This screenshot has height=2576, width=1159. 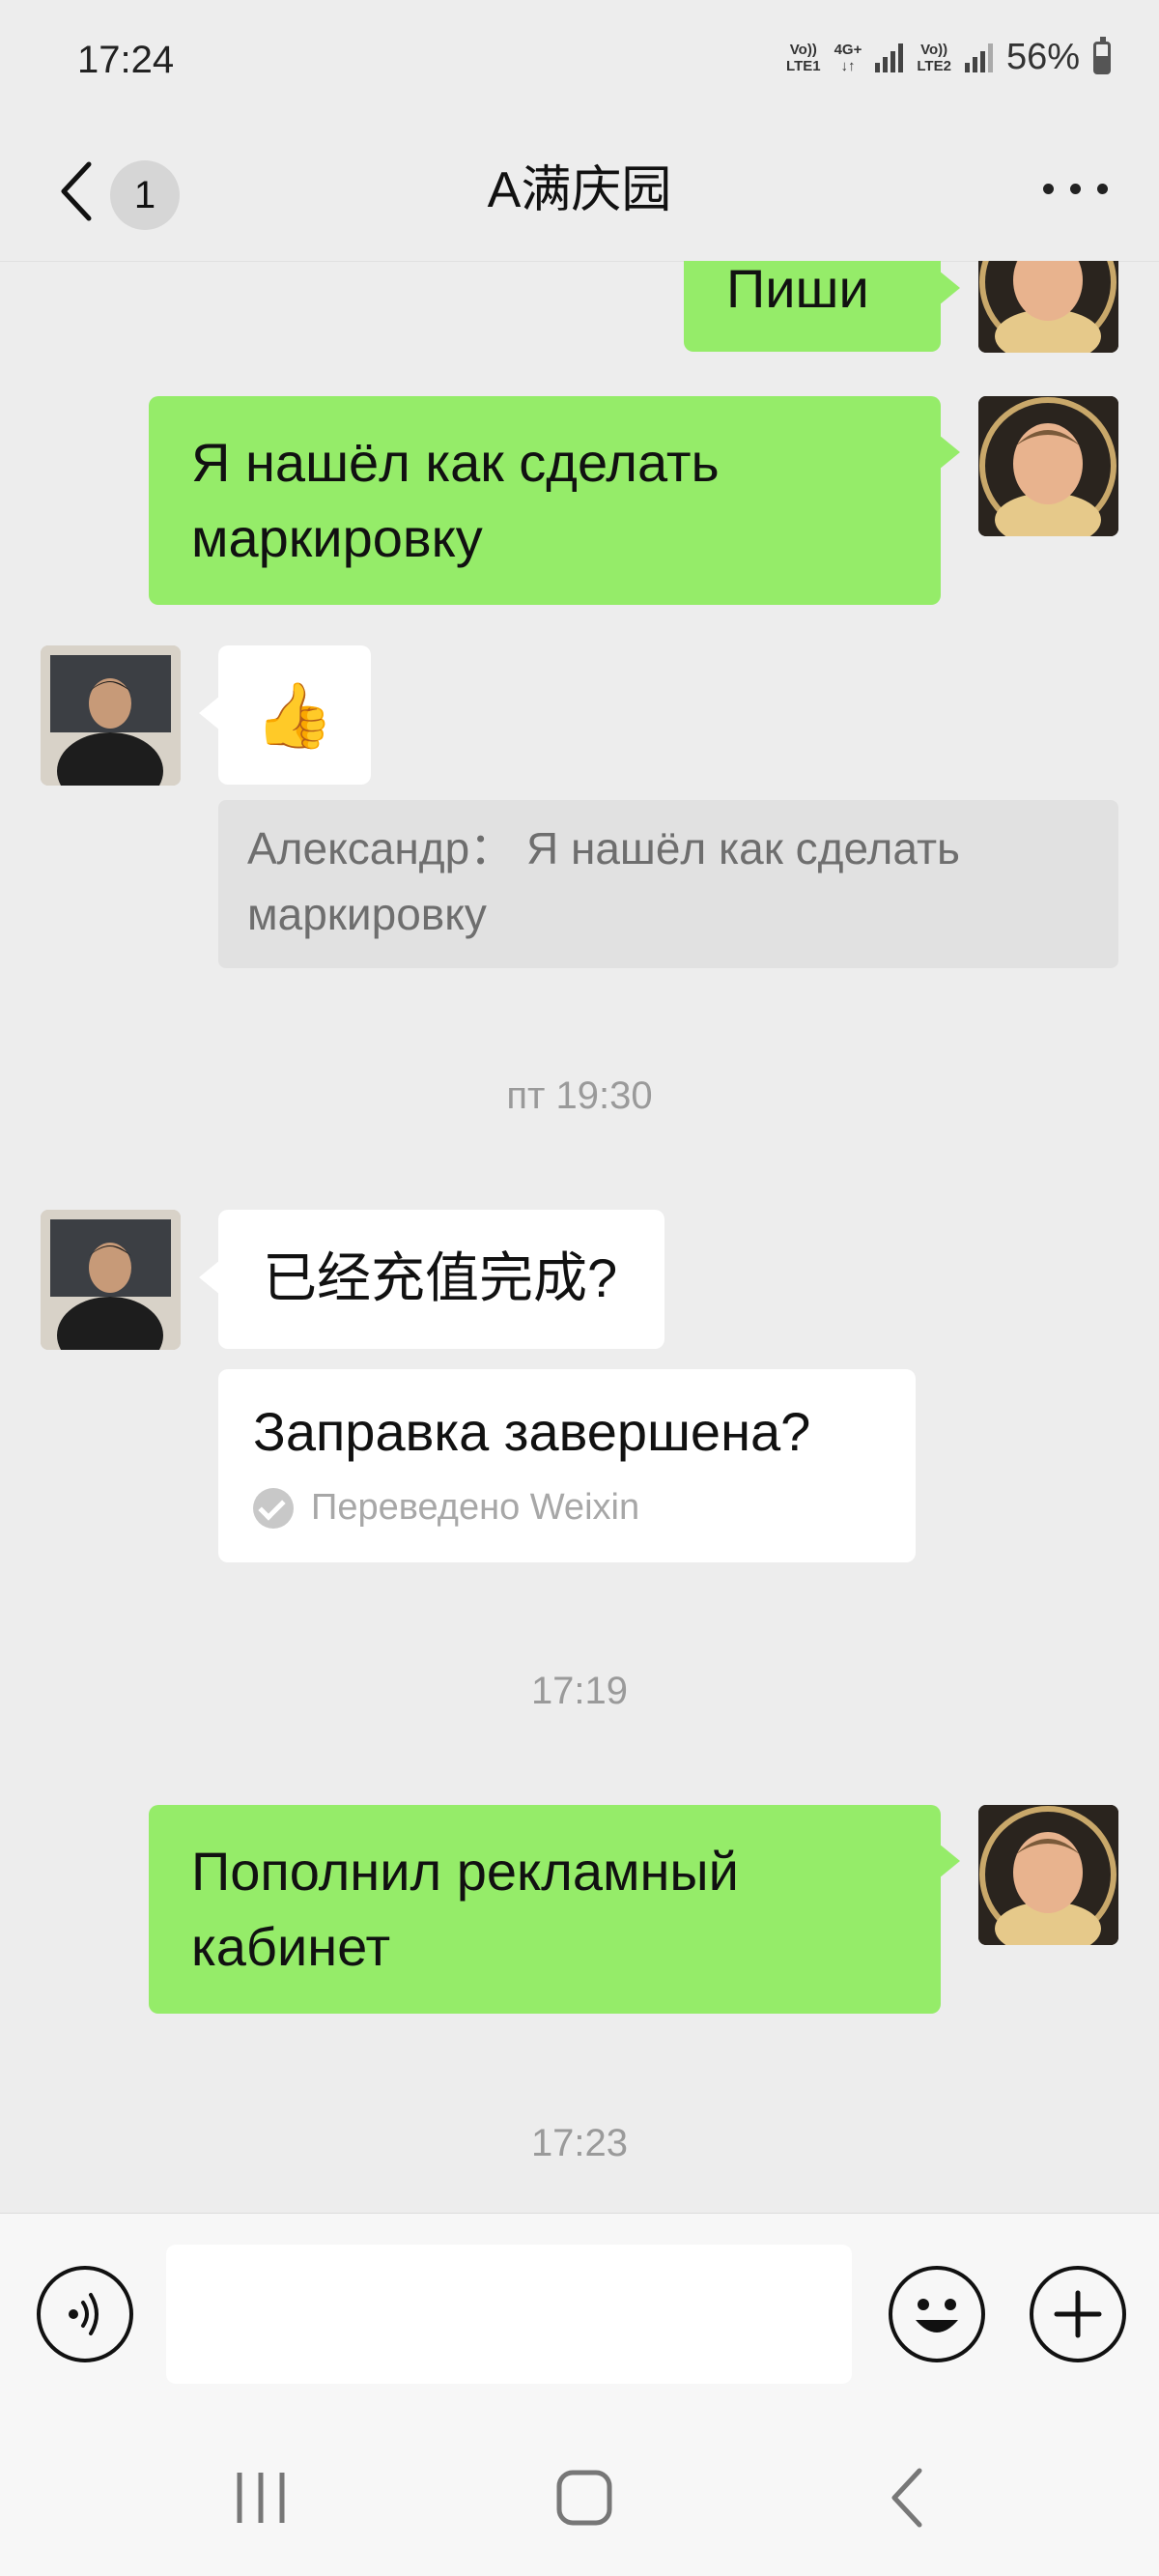 I want to click on message-input, so click(x=509, y=2315).